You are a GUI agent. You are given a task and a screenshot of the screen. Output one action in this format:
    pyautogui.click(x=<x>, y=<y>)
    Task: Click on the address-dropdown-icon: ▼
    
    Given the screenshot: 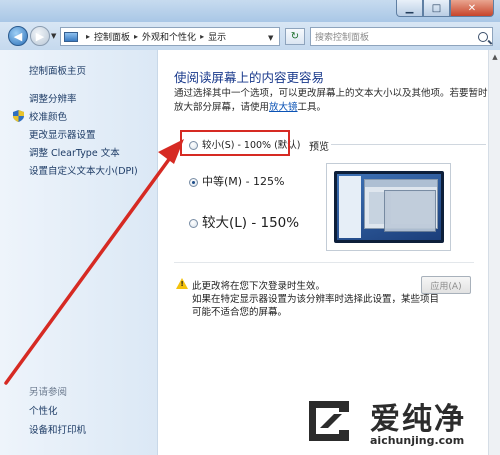 What is the action you would take?
    pyautogui.click(x=270, y=38)
    